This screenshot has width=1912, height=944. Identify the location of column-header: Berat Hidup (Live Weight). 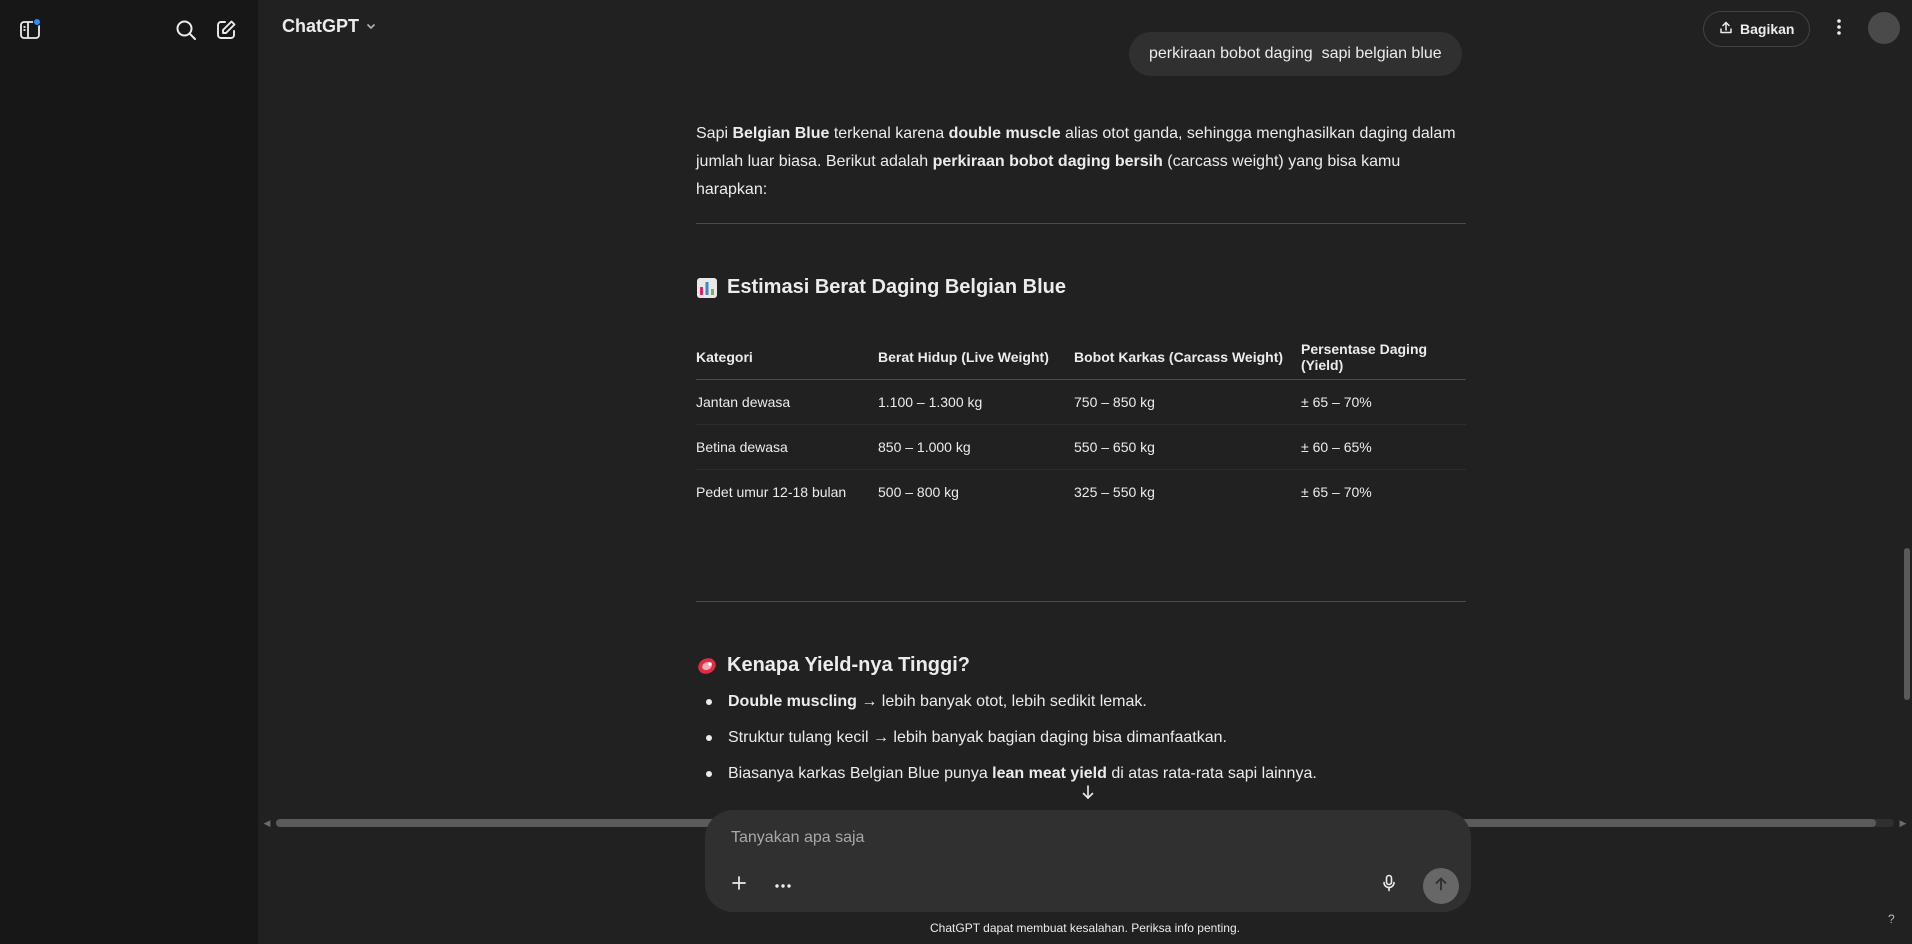
(976, 357).